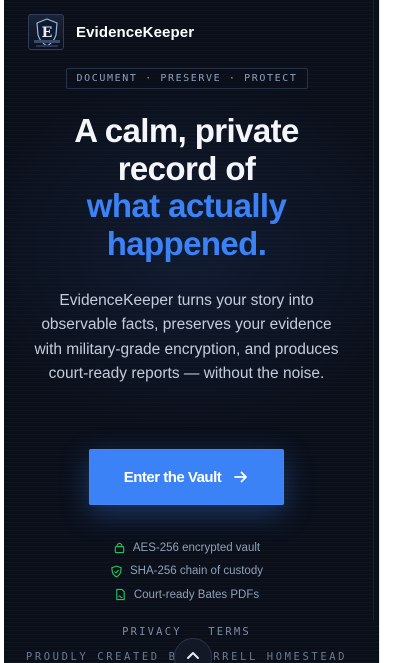  I want to click on chevron-up-icon, so click(193, 655).